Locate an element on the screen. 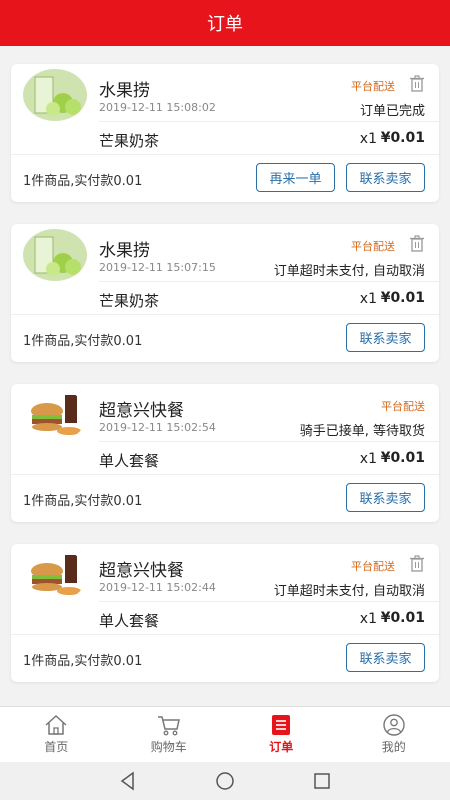  order-list-icon is located at coordinates (281, 725).